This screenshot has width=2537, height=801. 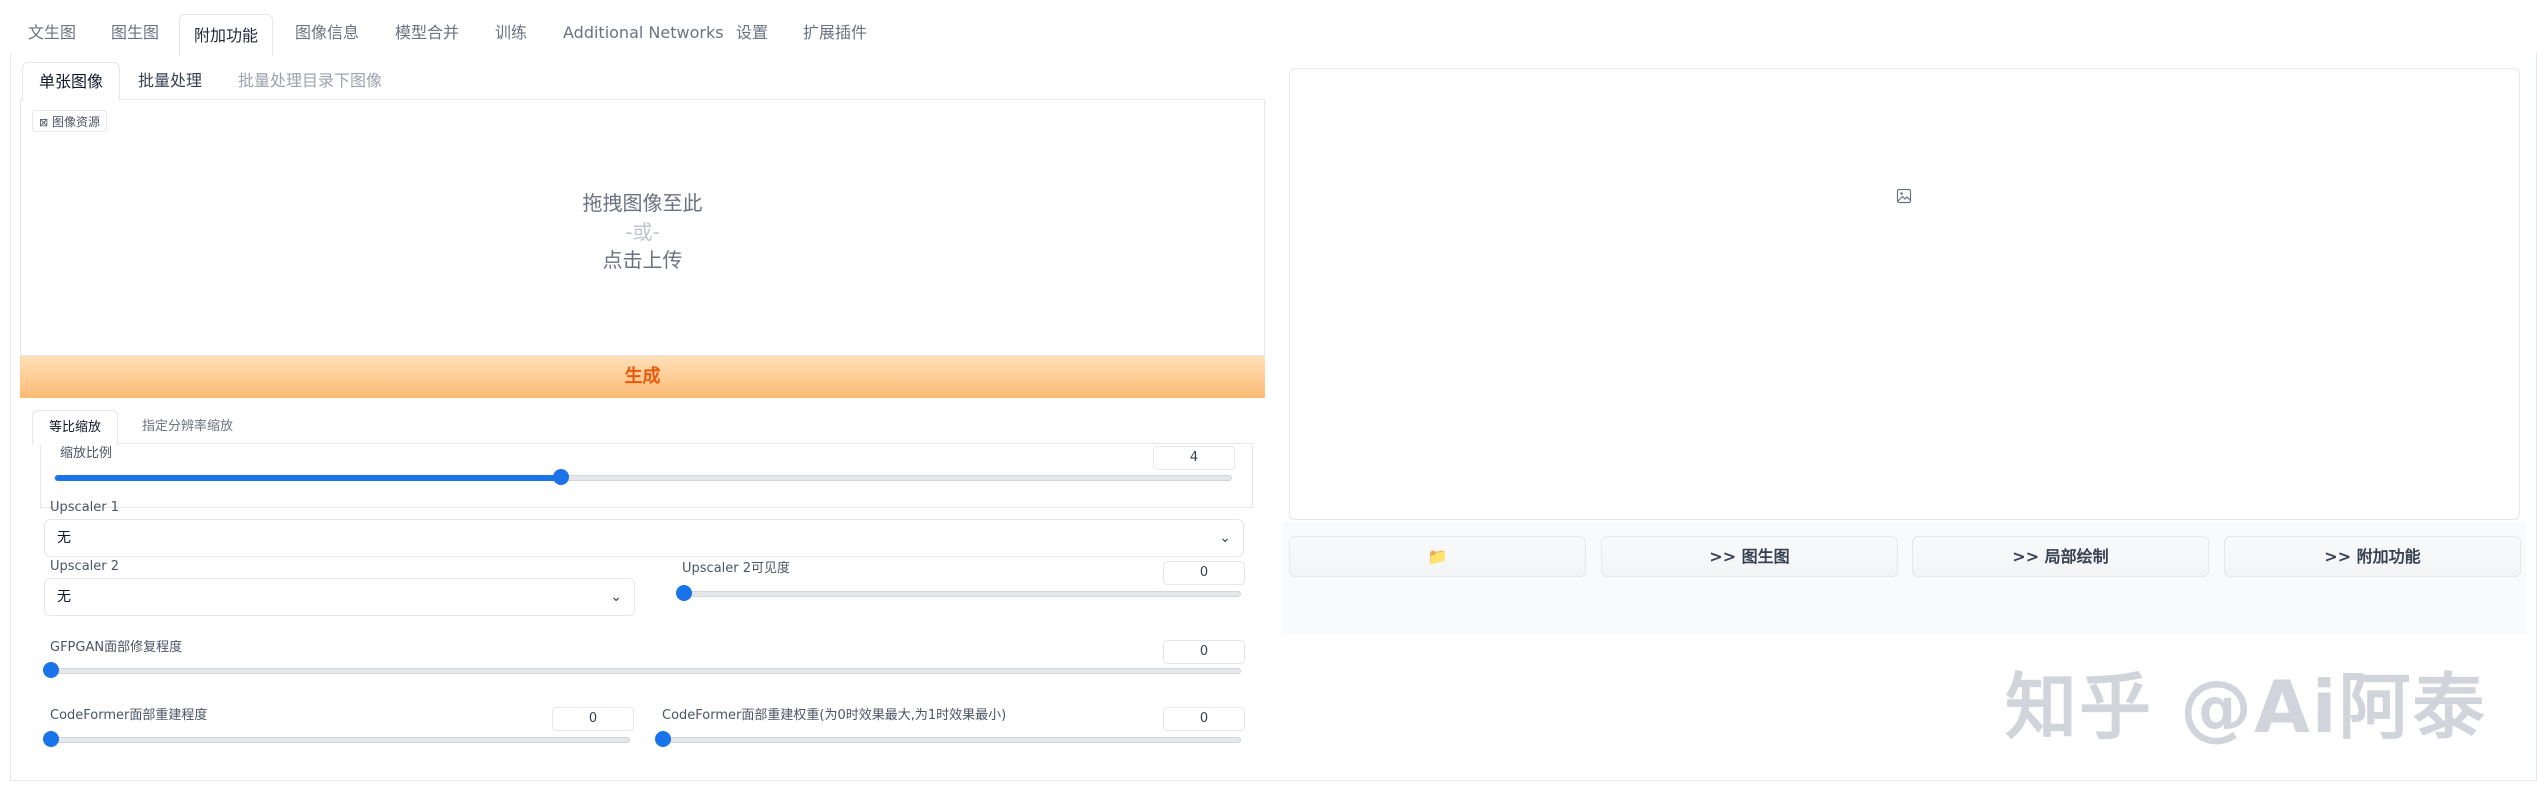 What do you see at coordinates (135, 33) in the screenshot?
I see `tab-img2img: 图生图` at bounding box center [135, 33].